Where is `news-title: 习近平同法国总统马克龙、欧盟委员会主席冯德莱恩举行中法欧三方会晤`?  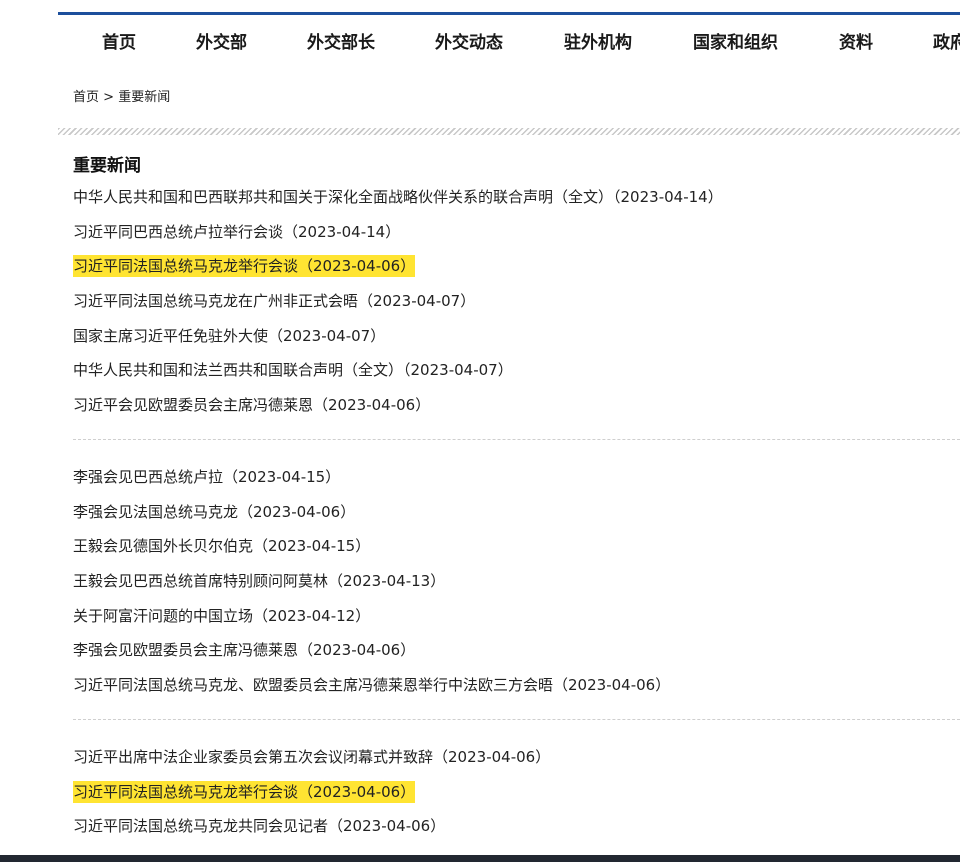
news-title: 习近平同法国总统马克龙、欧盟委员会主席冯德莱恩举行中法欧三方会晤 is located at coordinates (313, 685).